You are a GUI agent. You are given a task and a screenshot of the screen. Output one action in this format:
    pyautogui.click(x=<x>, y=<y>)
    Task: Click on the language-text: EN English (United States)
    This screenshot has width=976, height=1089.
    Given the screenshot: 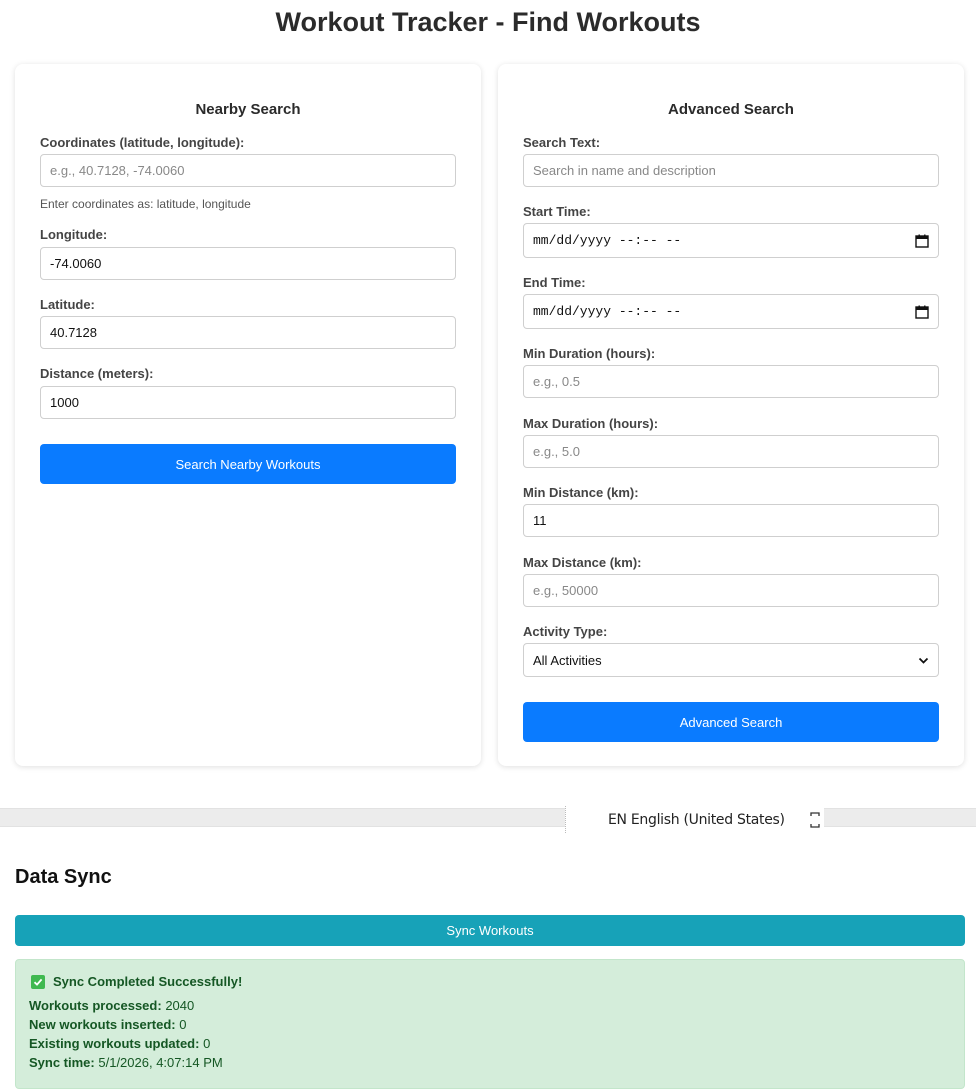 What is the action you would take?
    pyautogui.click(x=696, y=820)
    